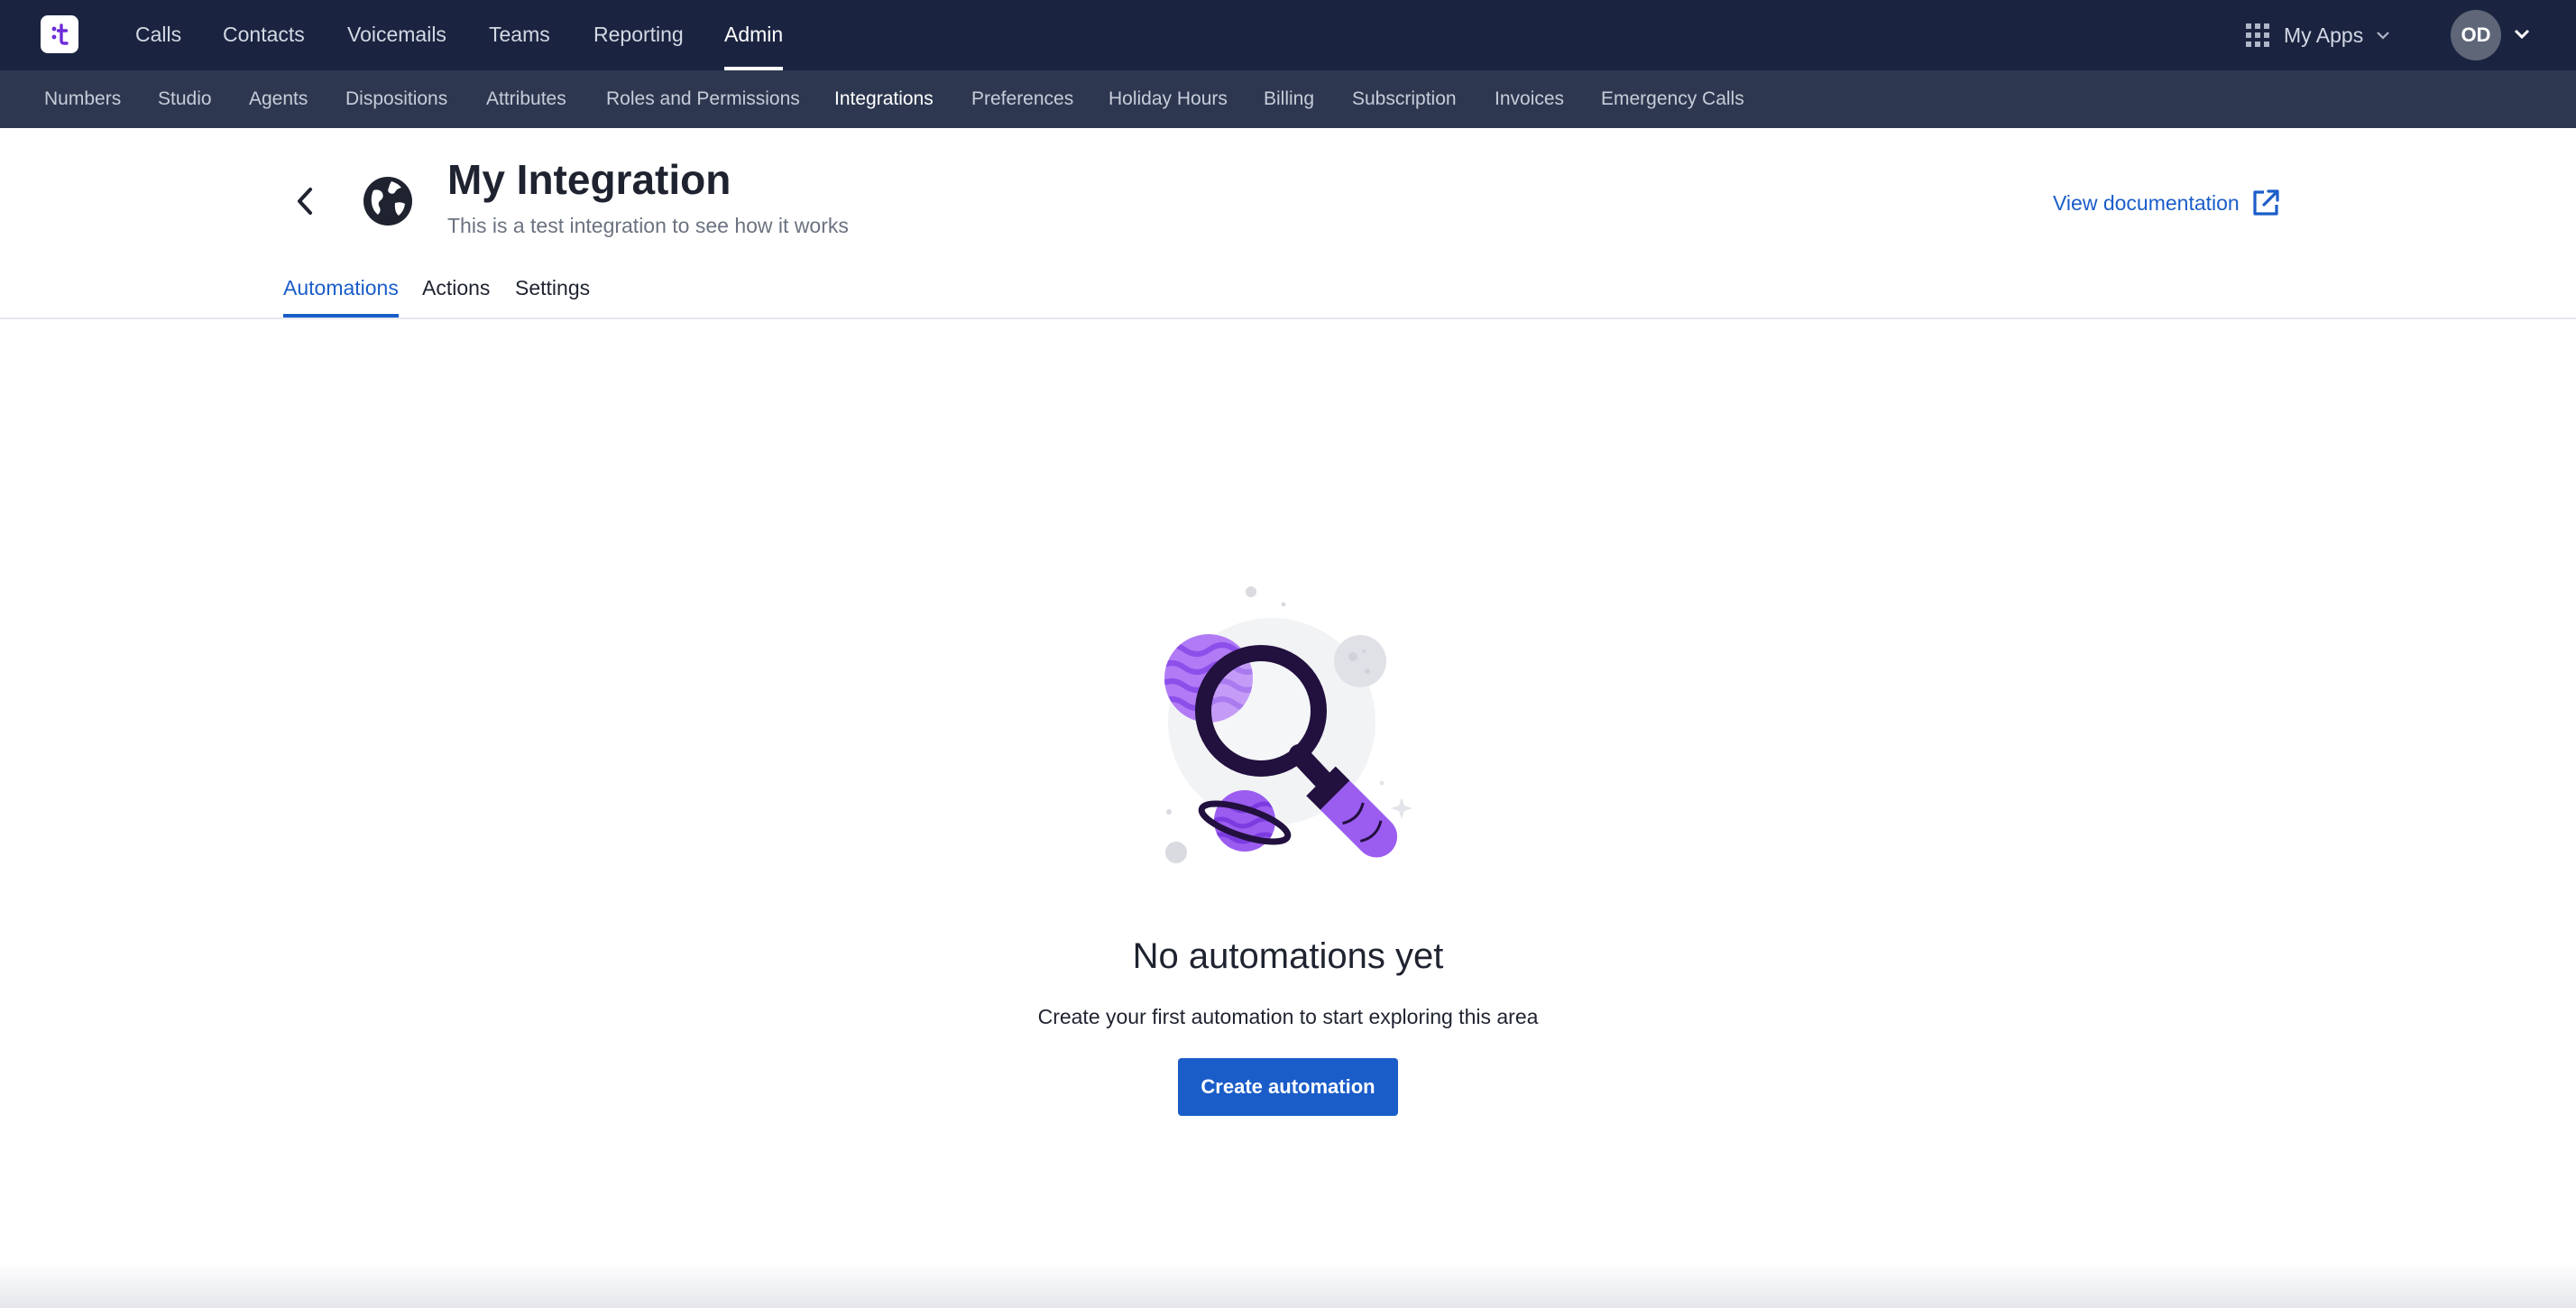  I want to click on apps-grid-icon, so click(2258, 35).